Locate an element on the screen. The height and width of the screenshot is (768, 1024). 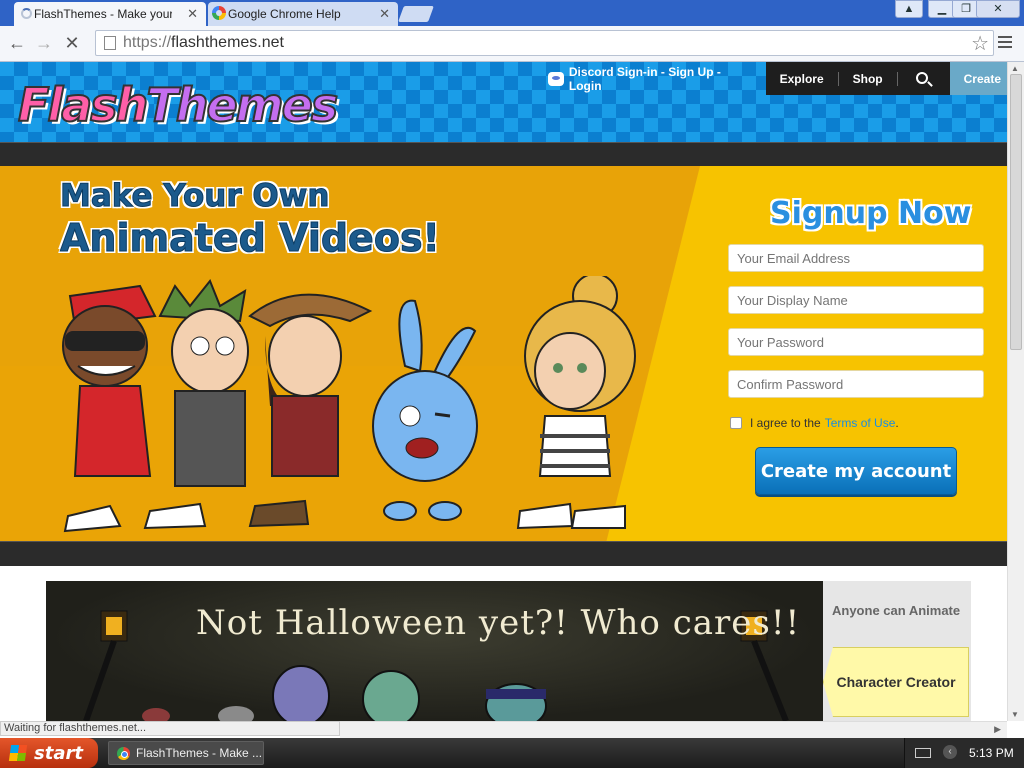
discord-login-link: Discord Sign-in - Sign Up - Login is located at coordinates (653, 78).